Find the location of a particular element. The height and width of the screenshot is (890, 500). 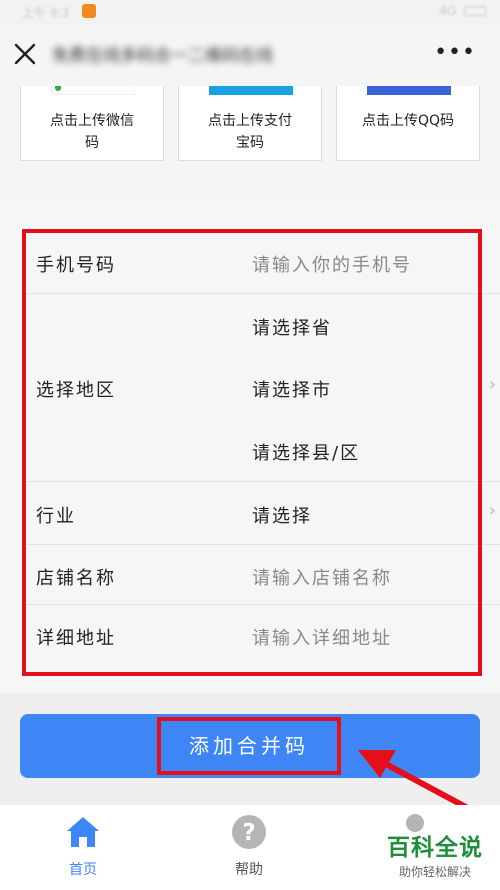

battery-icon is located at coordinates (475, 11).